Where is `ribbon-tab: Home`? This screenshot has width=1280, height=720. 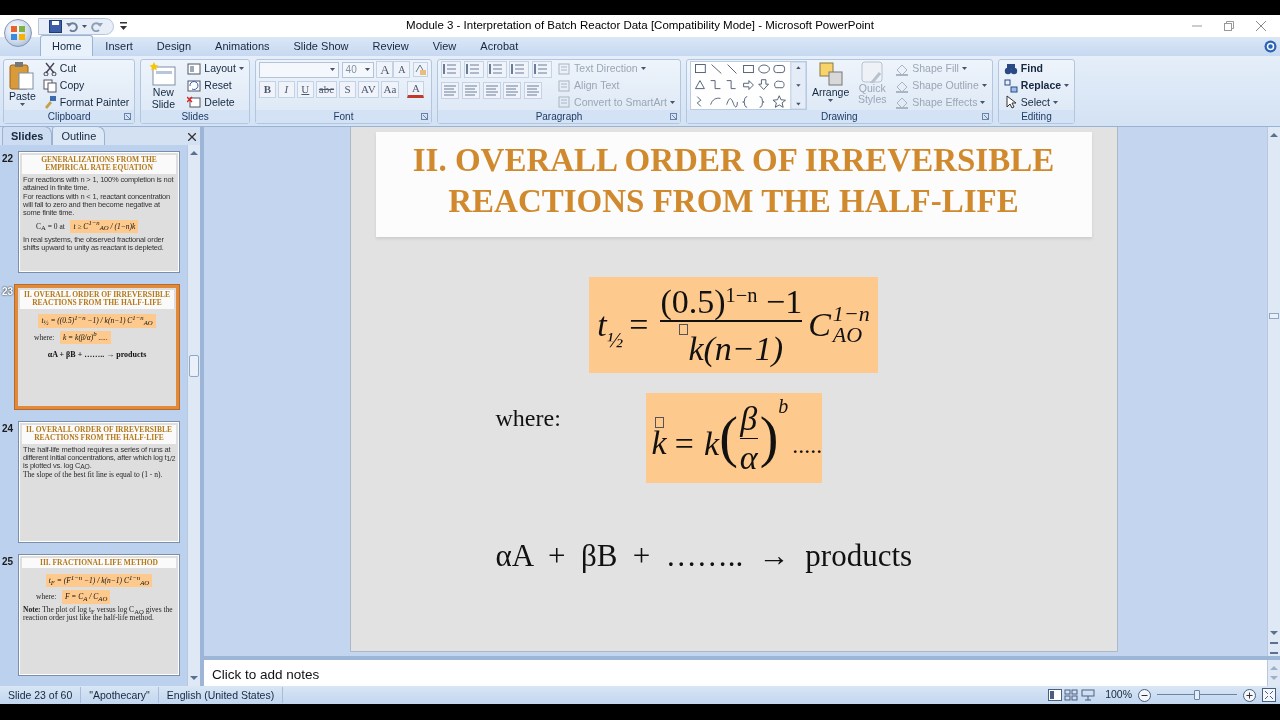 ribbon-tab: Home is located at coordinates (67, 45).